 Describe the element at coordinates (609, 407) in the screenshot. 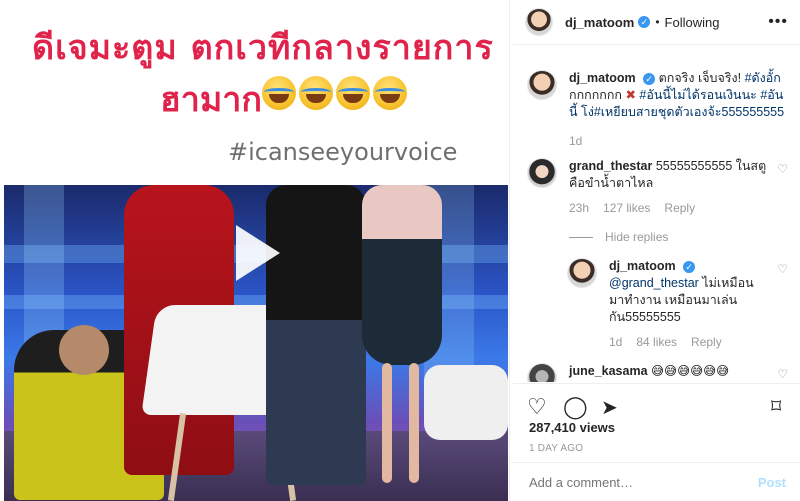

I see `share-icon: ➤` at that location.